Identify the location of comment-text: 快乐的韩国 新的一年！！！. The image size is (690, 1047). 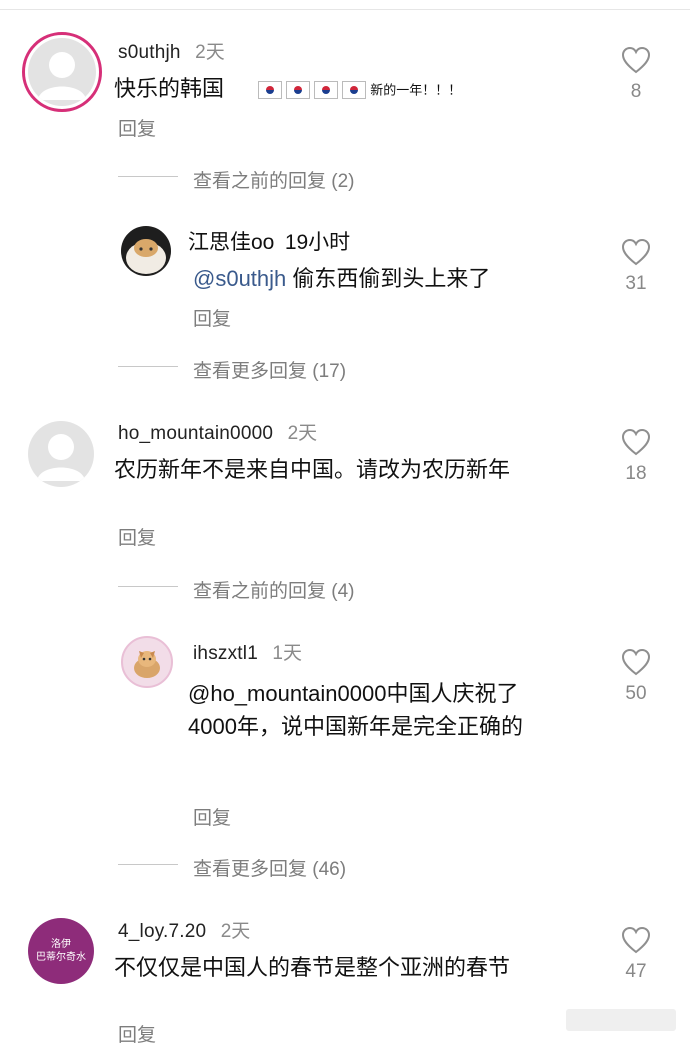
(288, 88).